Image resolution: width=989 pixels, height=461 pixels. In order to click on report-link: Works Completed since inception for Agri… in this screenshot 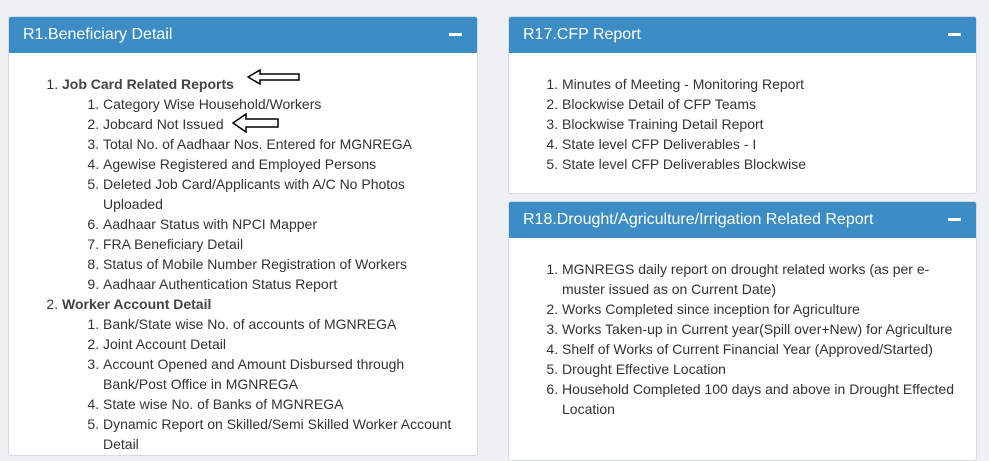, I will do `click(759, 309)`.